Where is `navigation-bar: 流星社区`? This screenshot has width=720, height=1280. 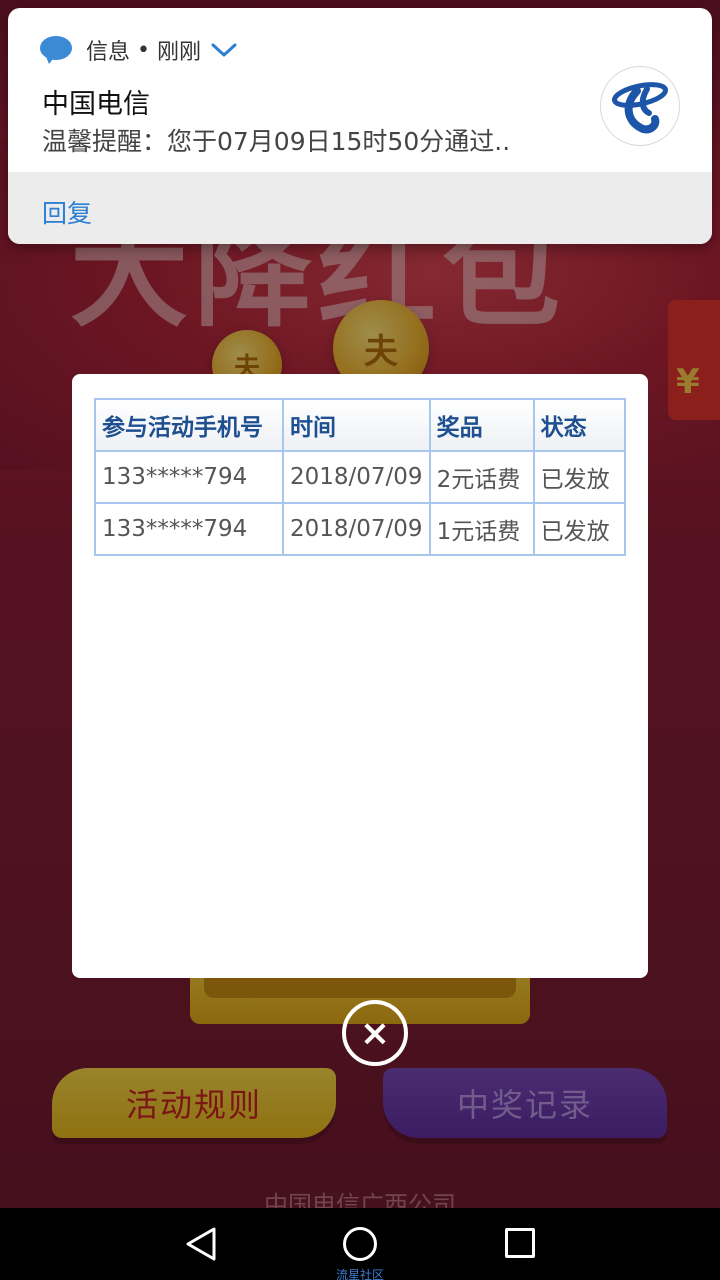 navigation-bar: 流星社区 is located at coordinates (360, 1244).